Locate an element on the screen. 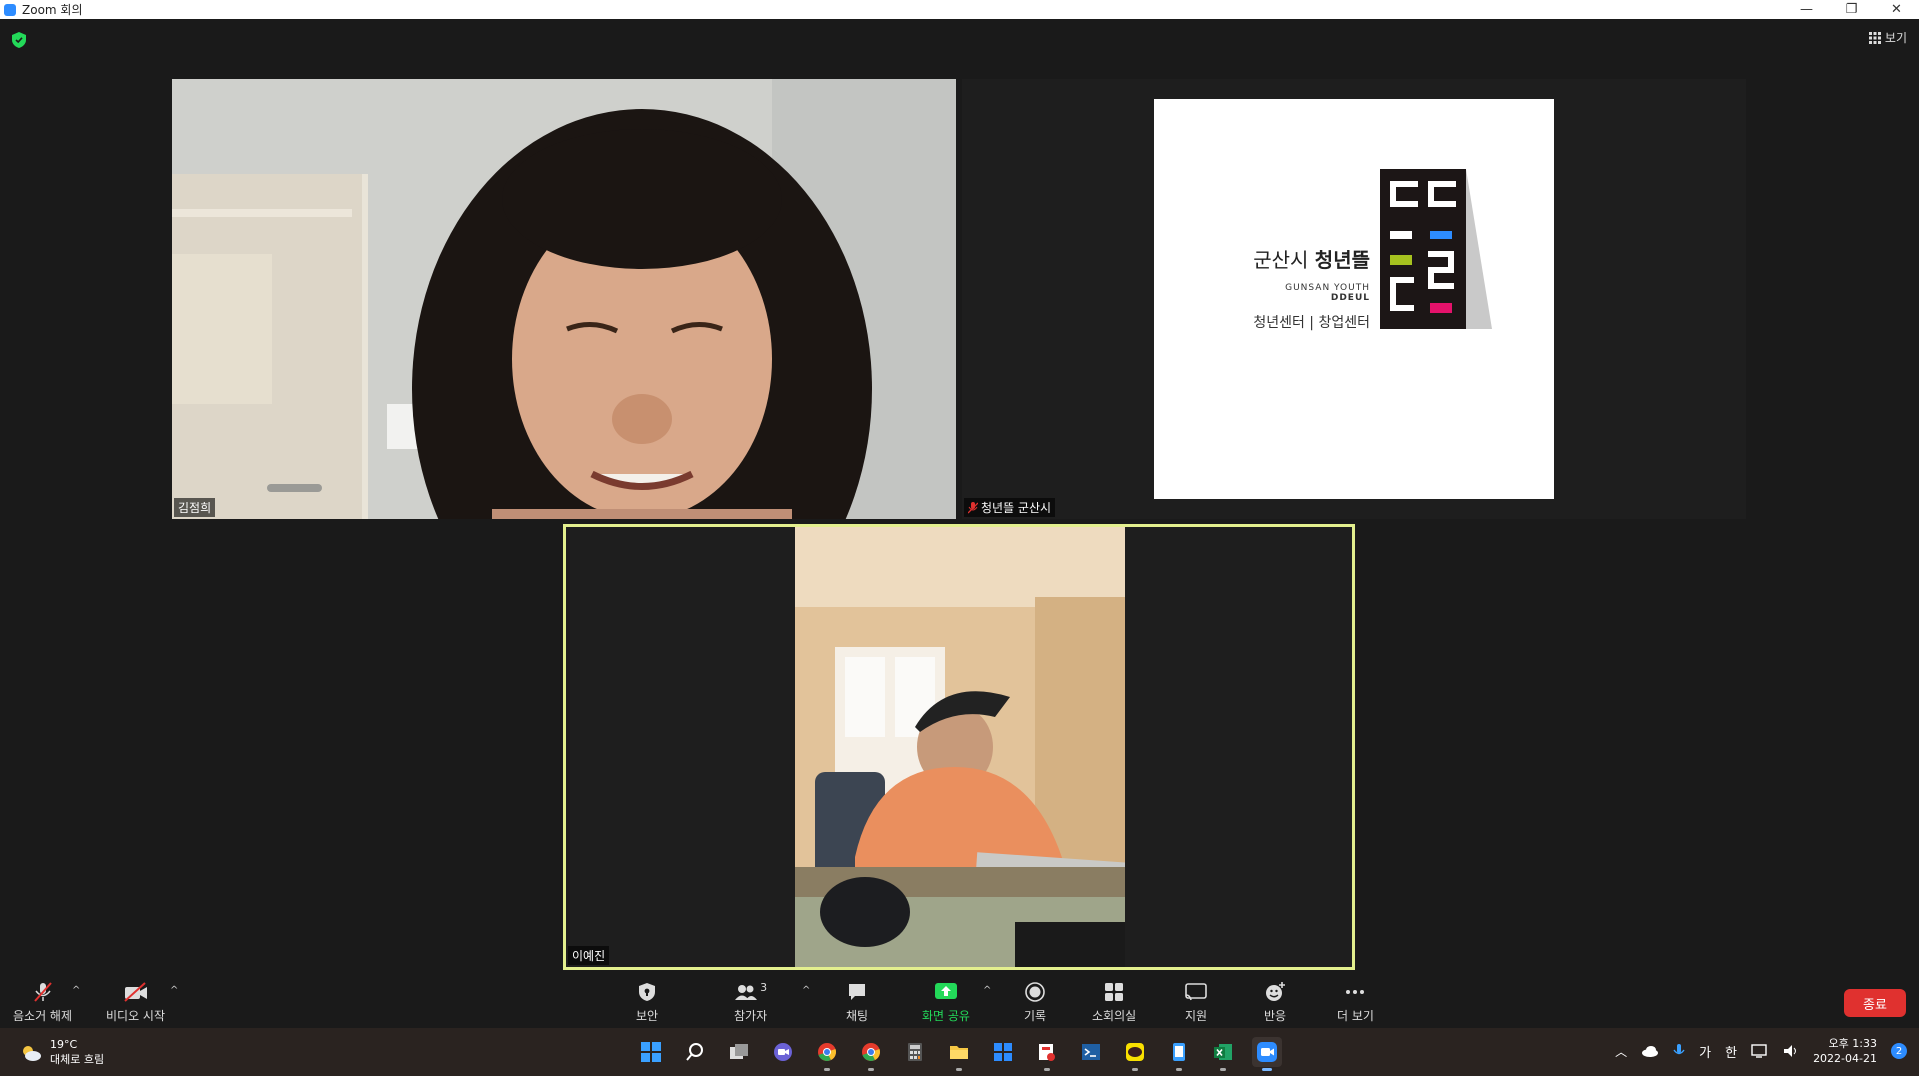 The width and height of the screenshot is (1919, 1076). kakaotalk-icon is located at coordinates (1135, 1052).